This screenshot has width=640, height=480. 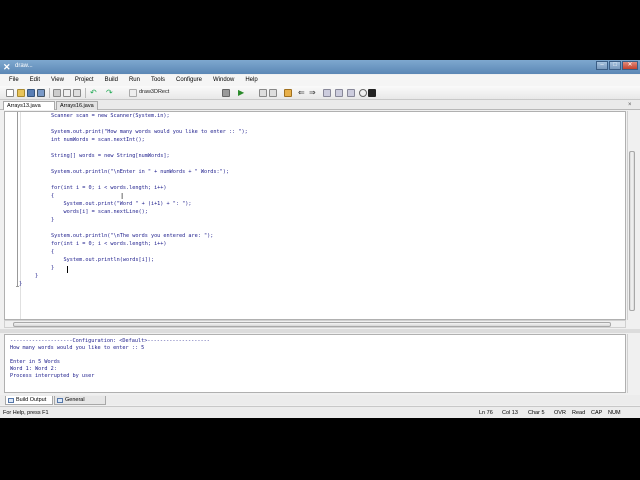 What do you see at coordinates (11, 400) in the screenshot?
I see `build-output-icon` at bounding box center [11, 400].